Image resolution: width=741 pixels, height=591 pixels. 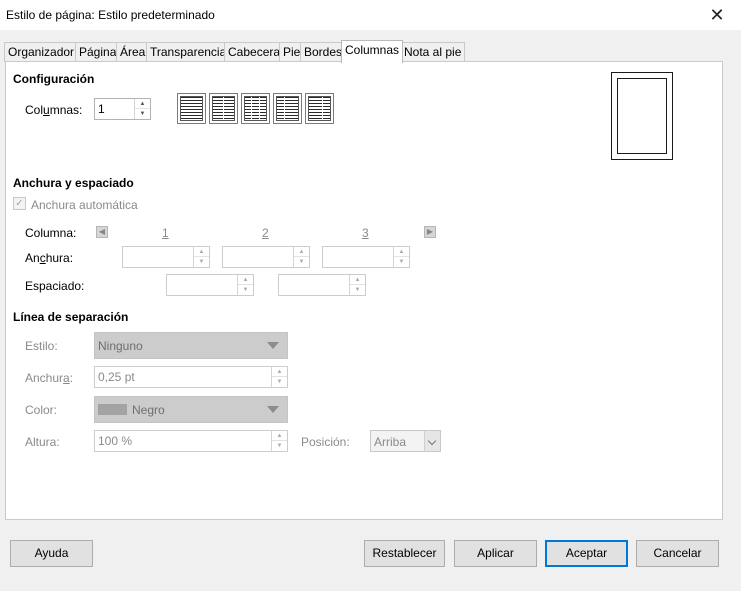 I want to click on tab-cabecera: Cabecera, so click(x=254, y=52).